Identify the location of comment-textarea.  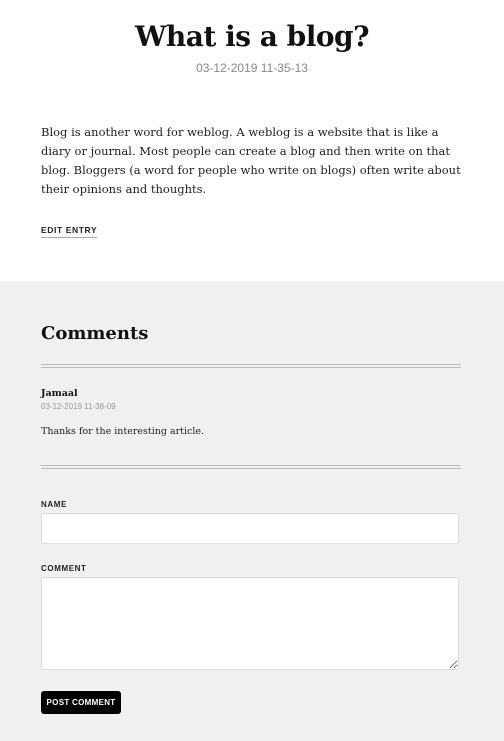
(250, 623).